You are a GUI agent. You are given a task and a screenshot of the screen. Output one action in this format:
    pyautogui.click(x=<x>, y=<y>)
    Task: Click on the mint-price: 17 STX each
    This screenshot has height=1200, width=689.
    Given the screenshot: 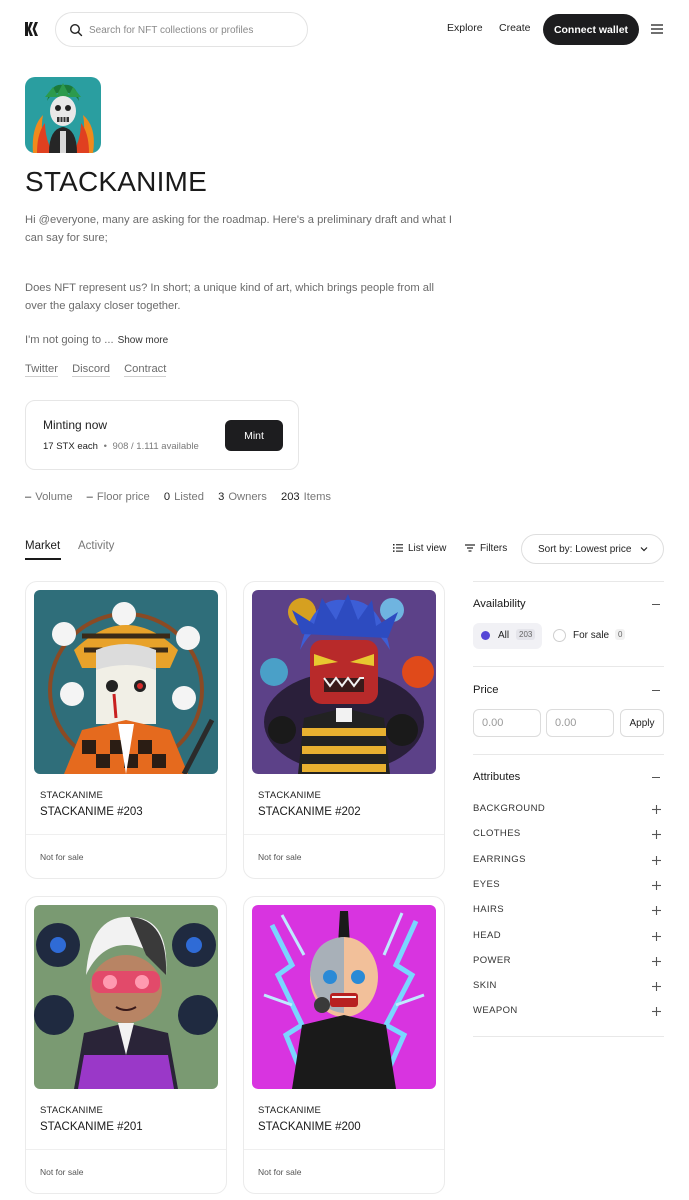 What is the action you would take?
    pyautogui.click(x=70, y=446)
    